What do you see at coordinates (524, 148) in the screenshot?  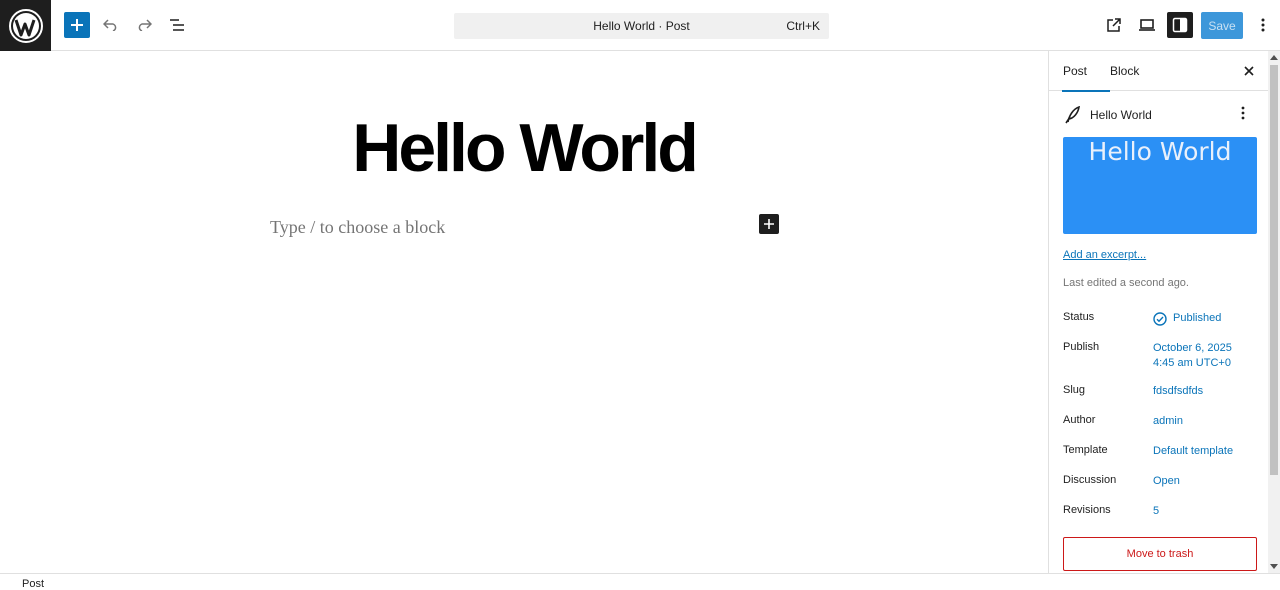 I see `post-title: Hello World` at bounding box center [524, 148].